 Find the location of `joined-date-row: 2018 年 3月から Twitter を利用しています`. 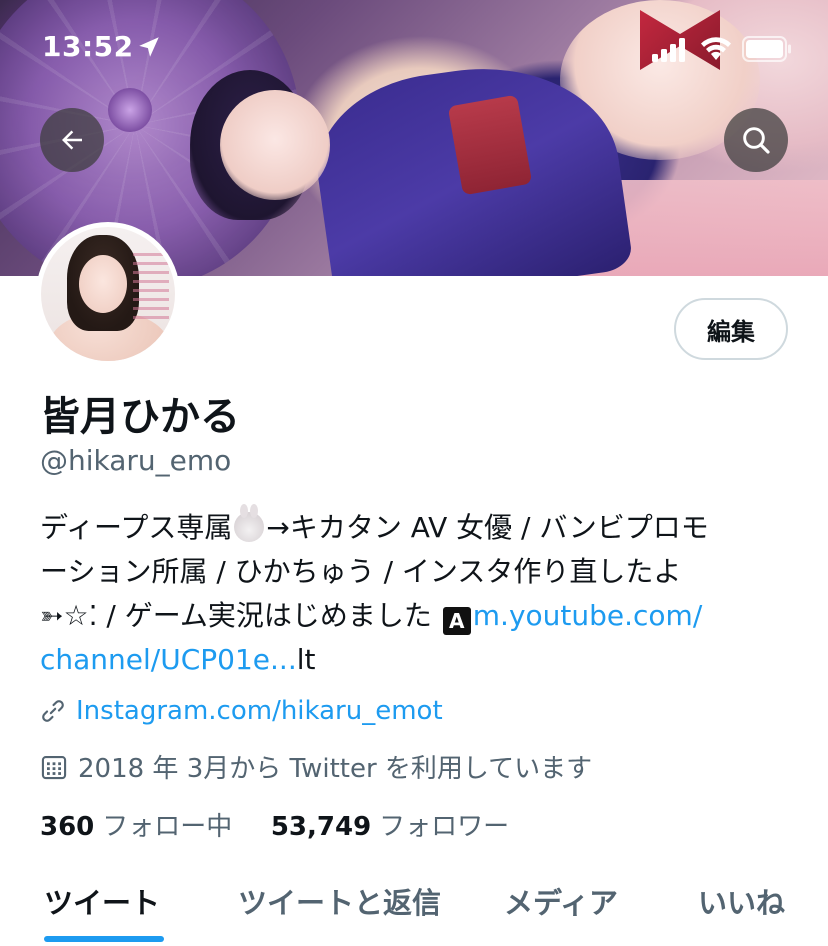

joined-date-row: 2018 年 3月から Twitter を利用しています is located at coordinates (316, 766).